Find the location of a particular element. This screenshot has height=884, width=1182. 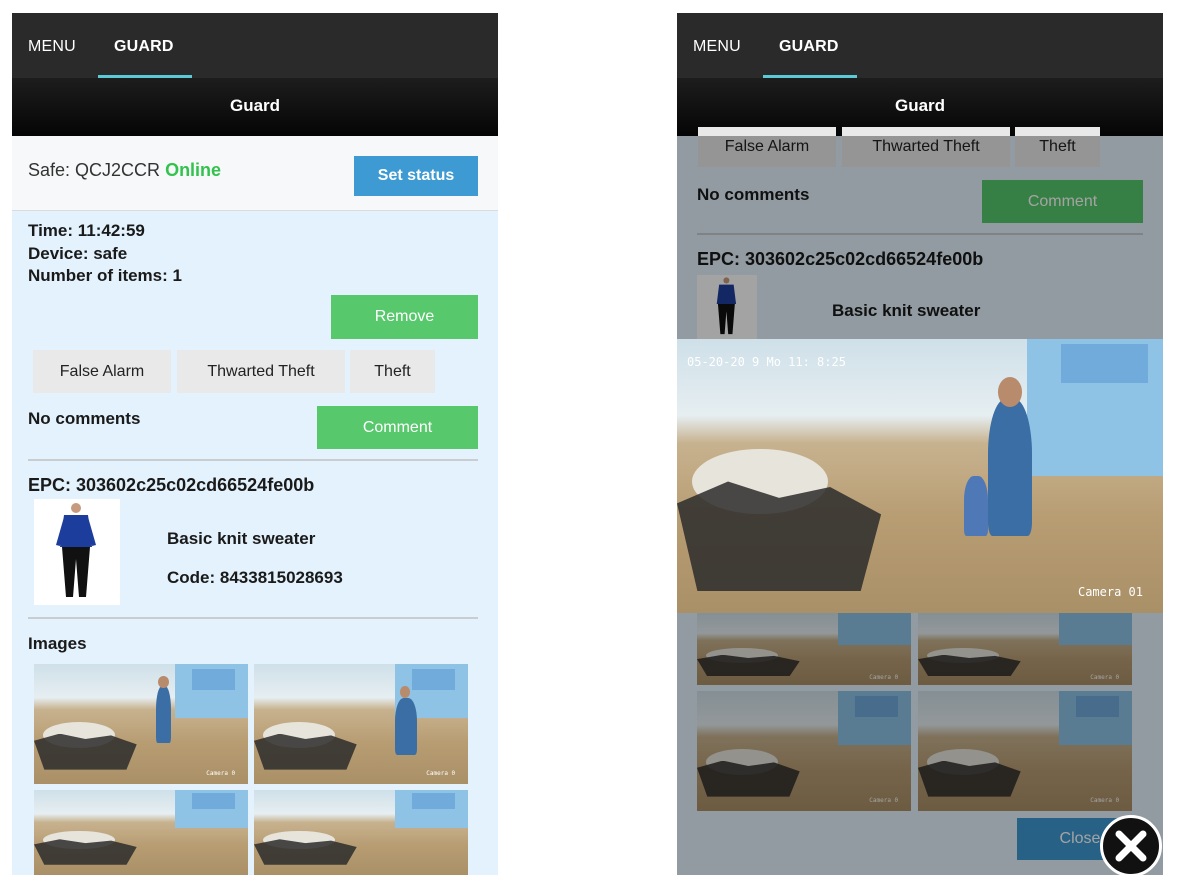

event-item-count: Number of items: 1 is located at coordinates (105, 275).